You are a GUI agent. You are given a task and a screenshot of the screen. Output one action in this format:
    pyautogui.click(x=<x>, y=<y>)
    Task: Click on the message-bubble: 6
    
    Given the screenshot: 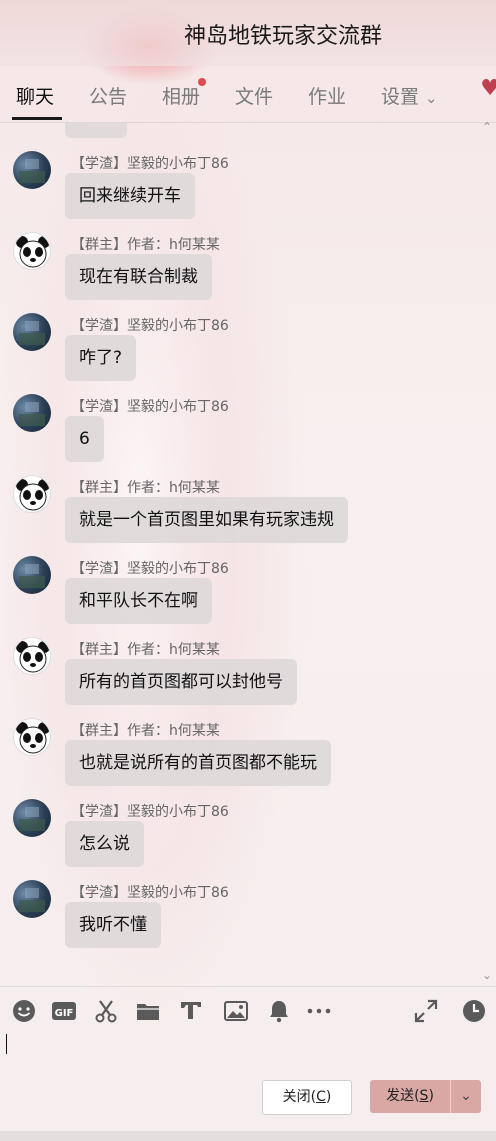 What is the action you would take?
    pyautogui.click(x=84, y=439)
    